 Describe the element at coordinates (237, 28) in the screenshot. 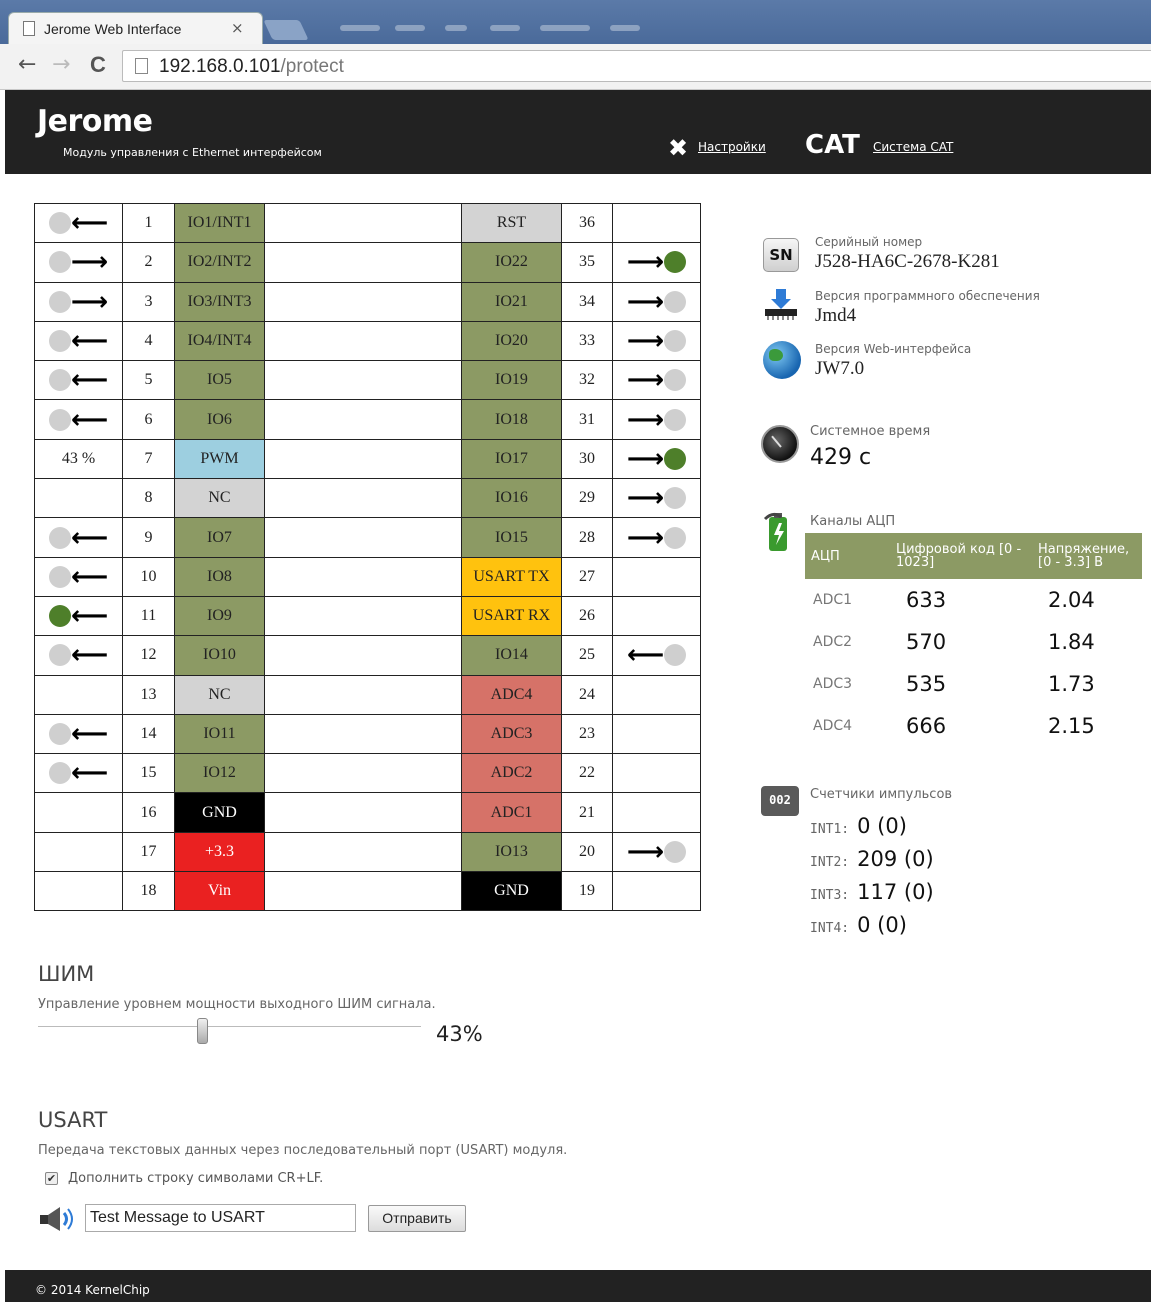

I see `tab-close-icon: ×` at that location.